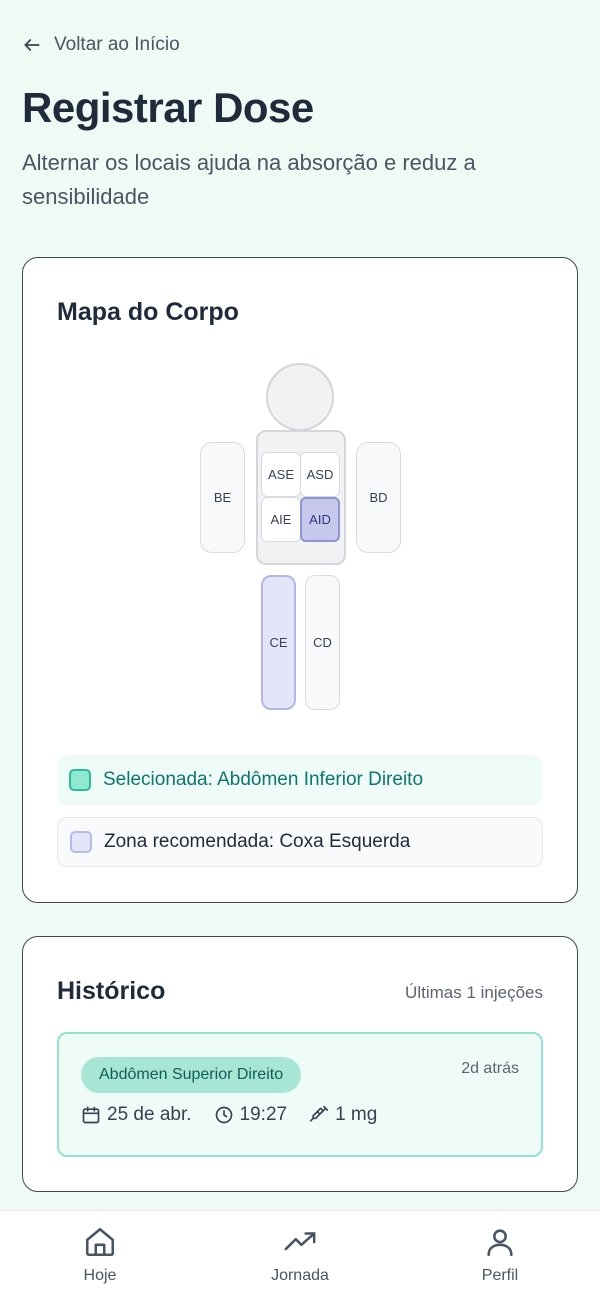 The height and width of the screenshot is (1300, 600). I want to click on legend-recommended-label: Zona recomendada: Coxa Esquerda, so click(257, 841).